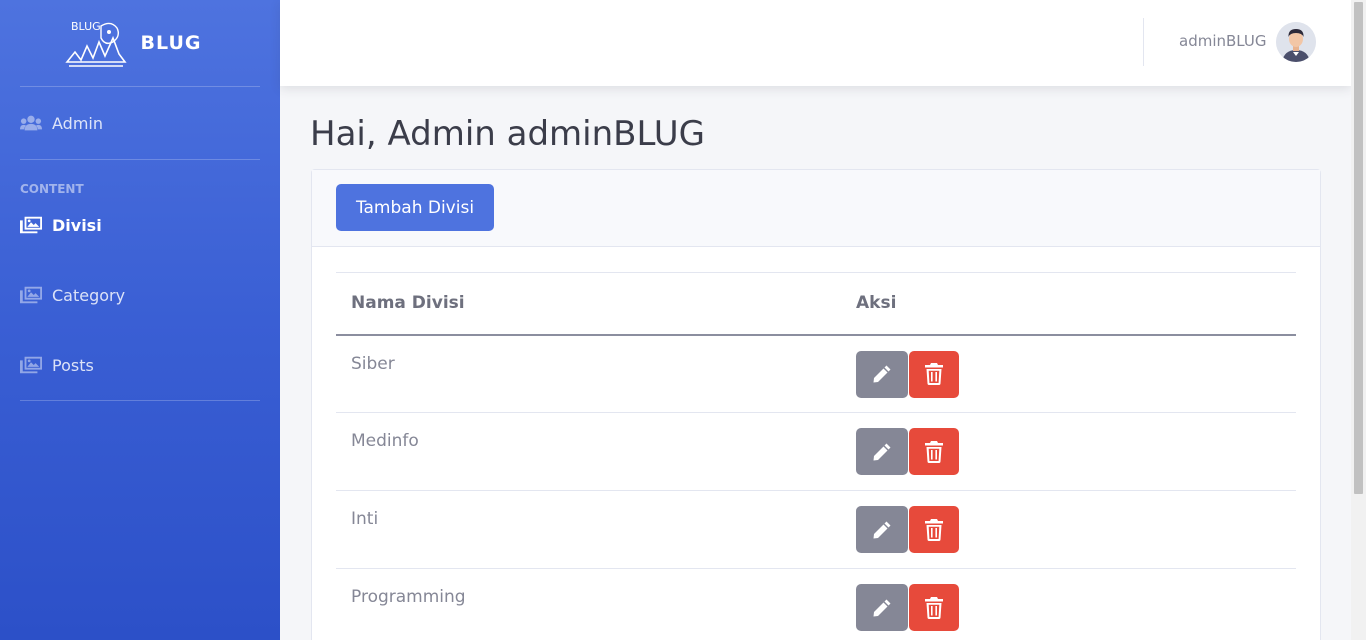  I want to click on sidebar-item-label: Posts, so click(73, 365).